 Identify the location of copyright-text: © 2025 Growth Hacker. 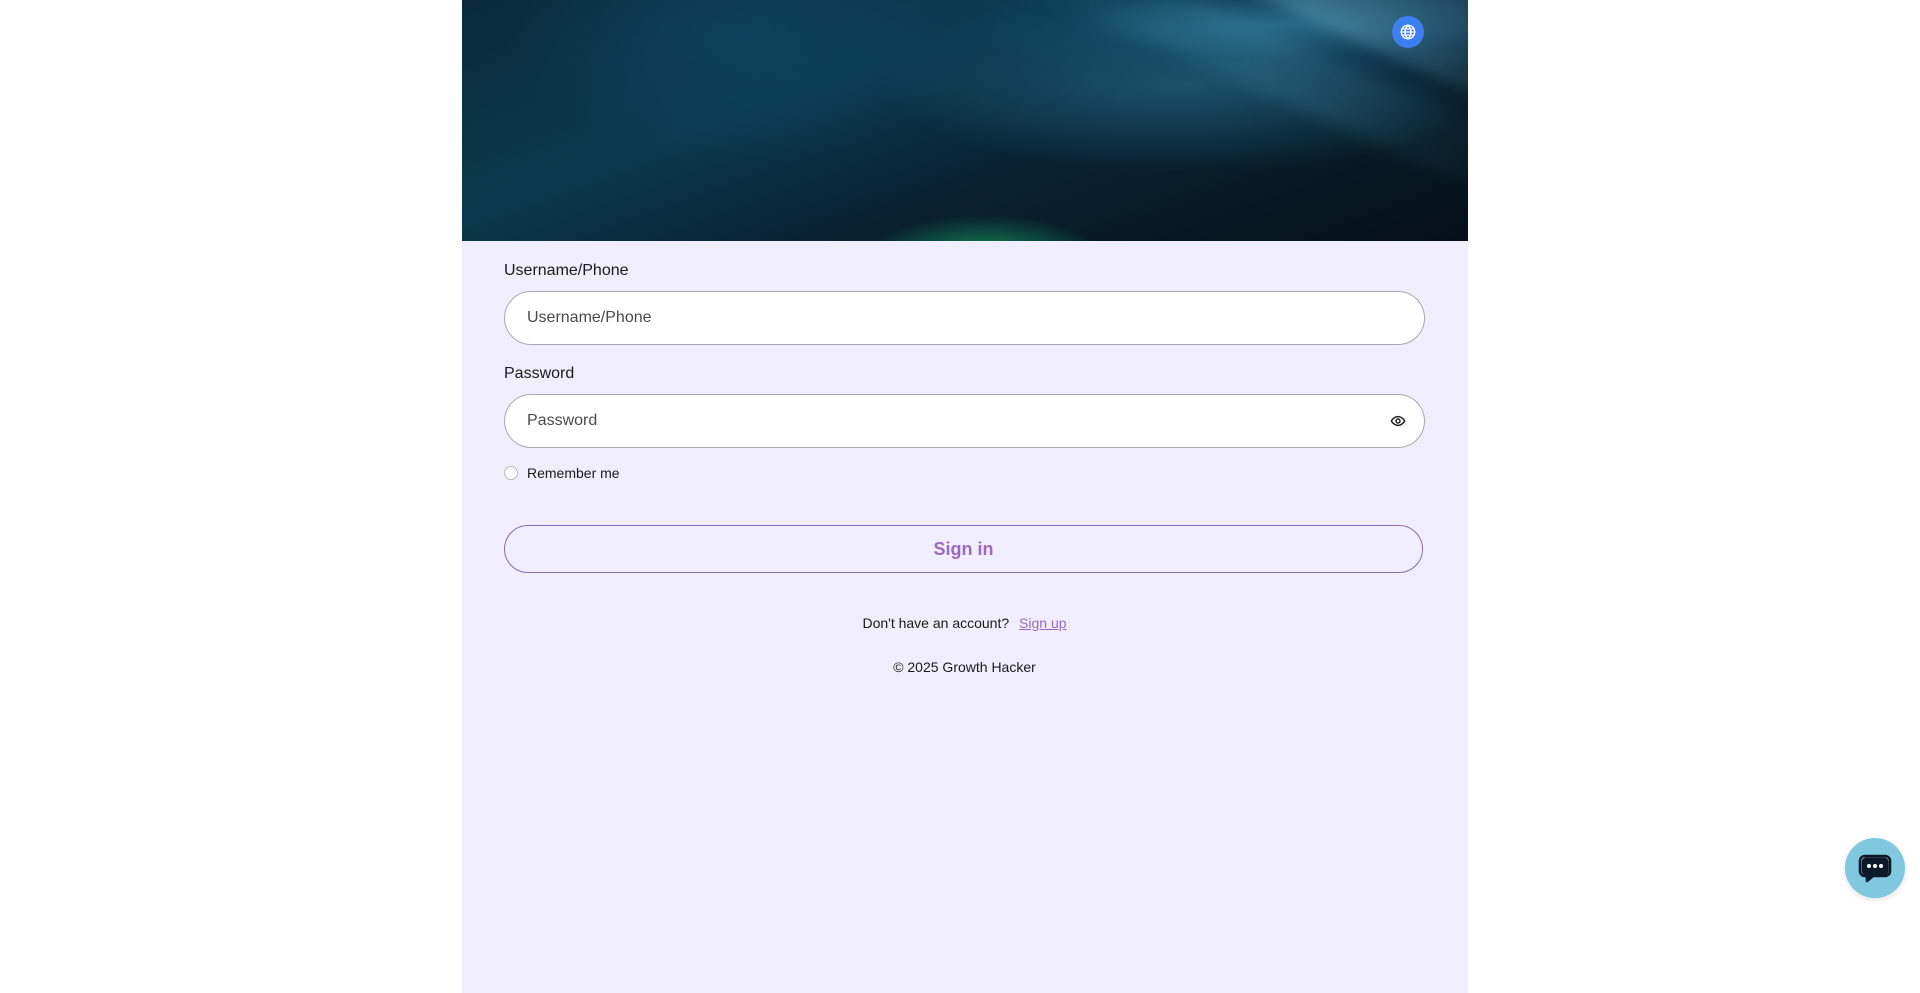
(964, 667).